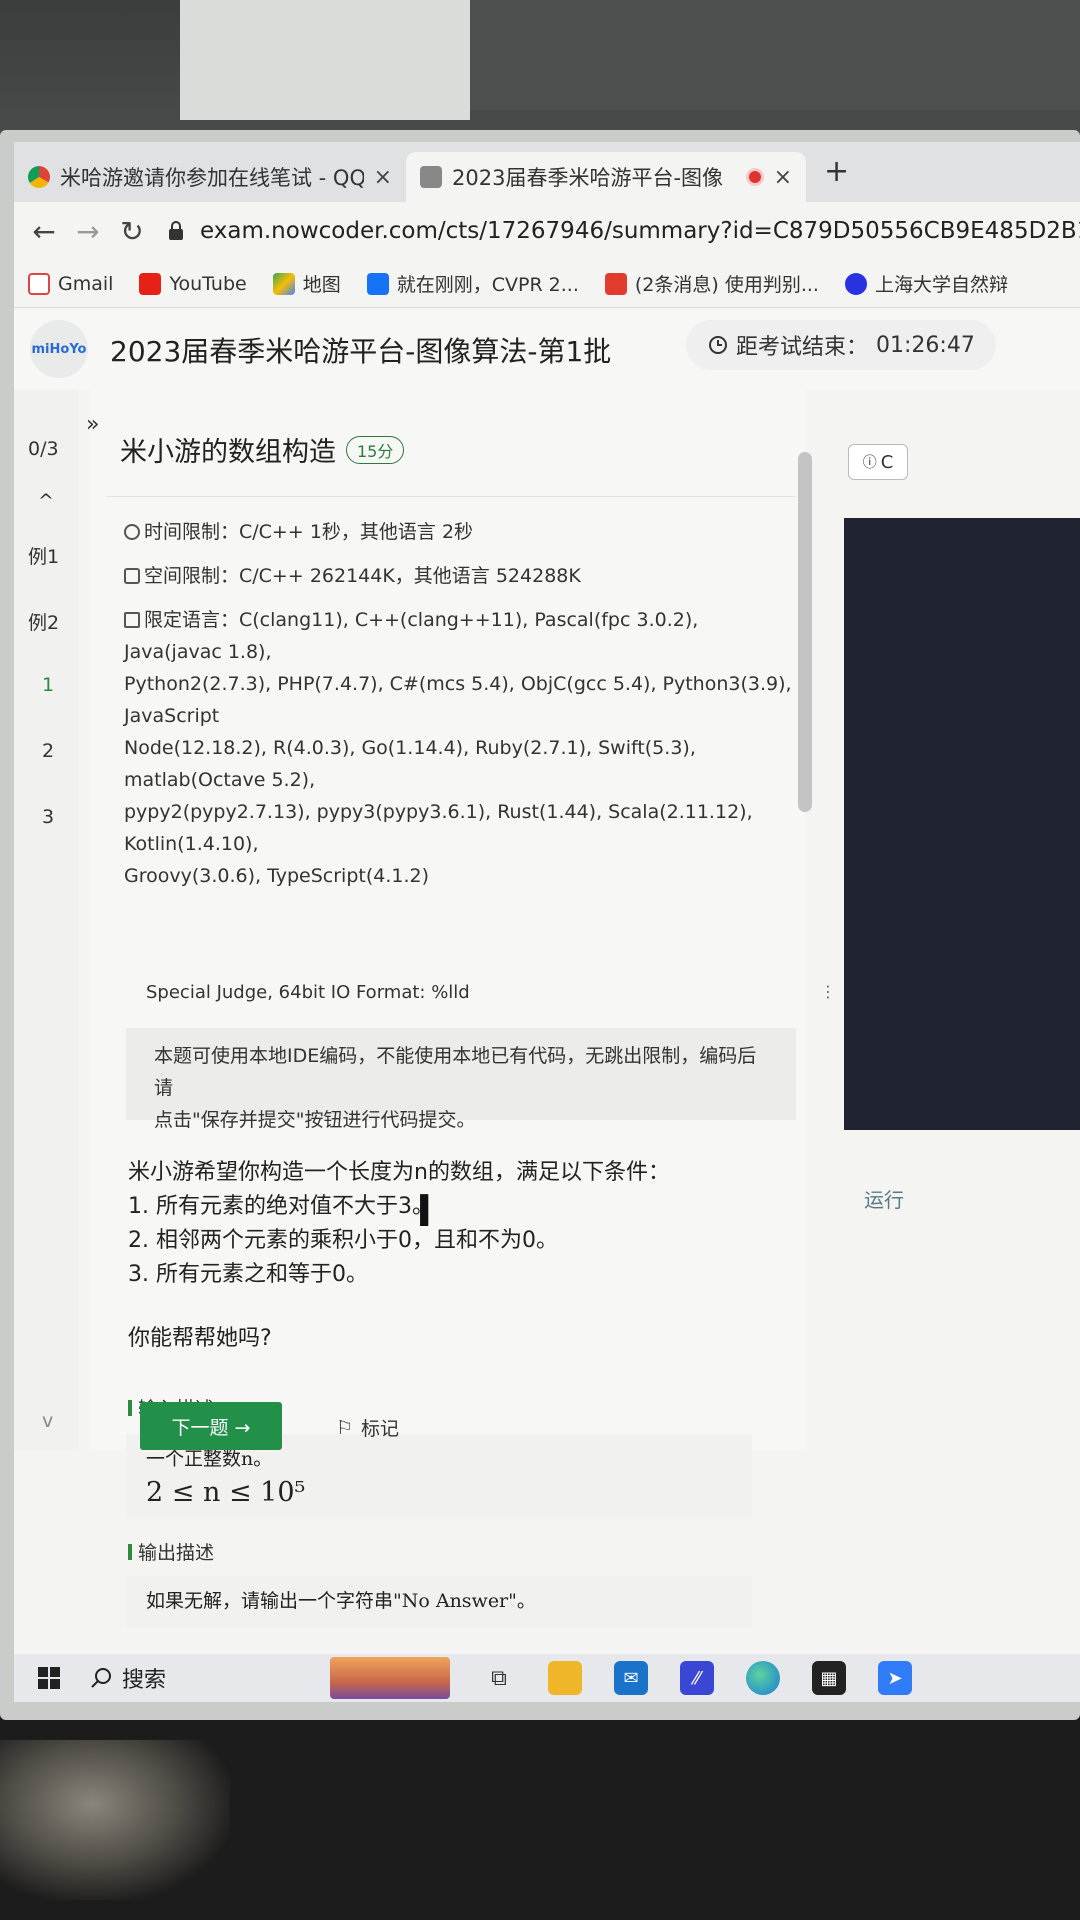  I want to click on store-icon: ▦, so click(829, 1678).